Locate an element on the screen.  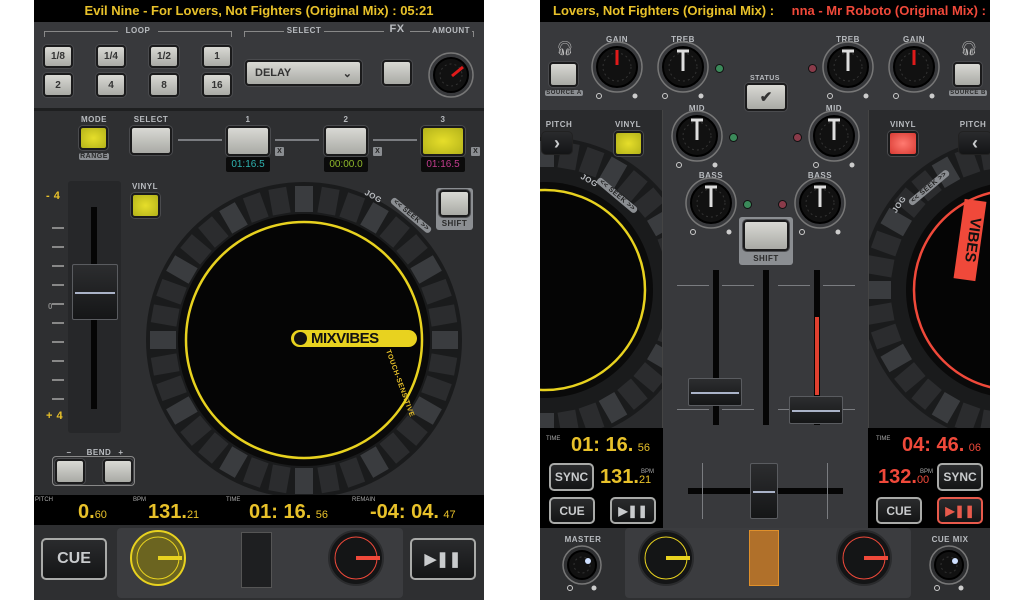
loop-1-2-button: 1/2 is located at coordinates (164, 56).